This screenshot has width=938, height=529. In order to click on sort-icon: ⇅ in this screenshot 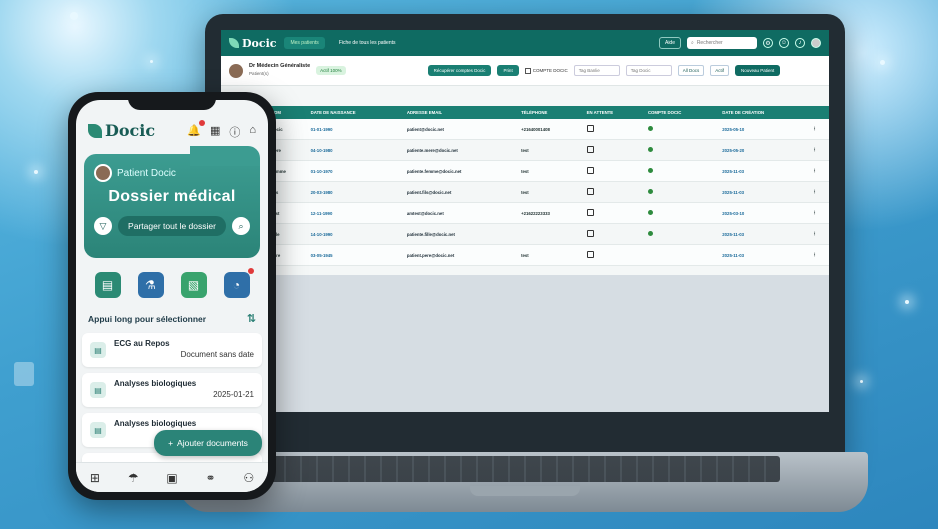, I will do `click(251, 318)`.